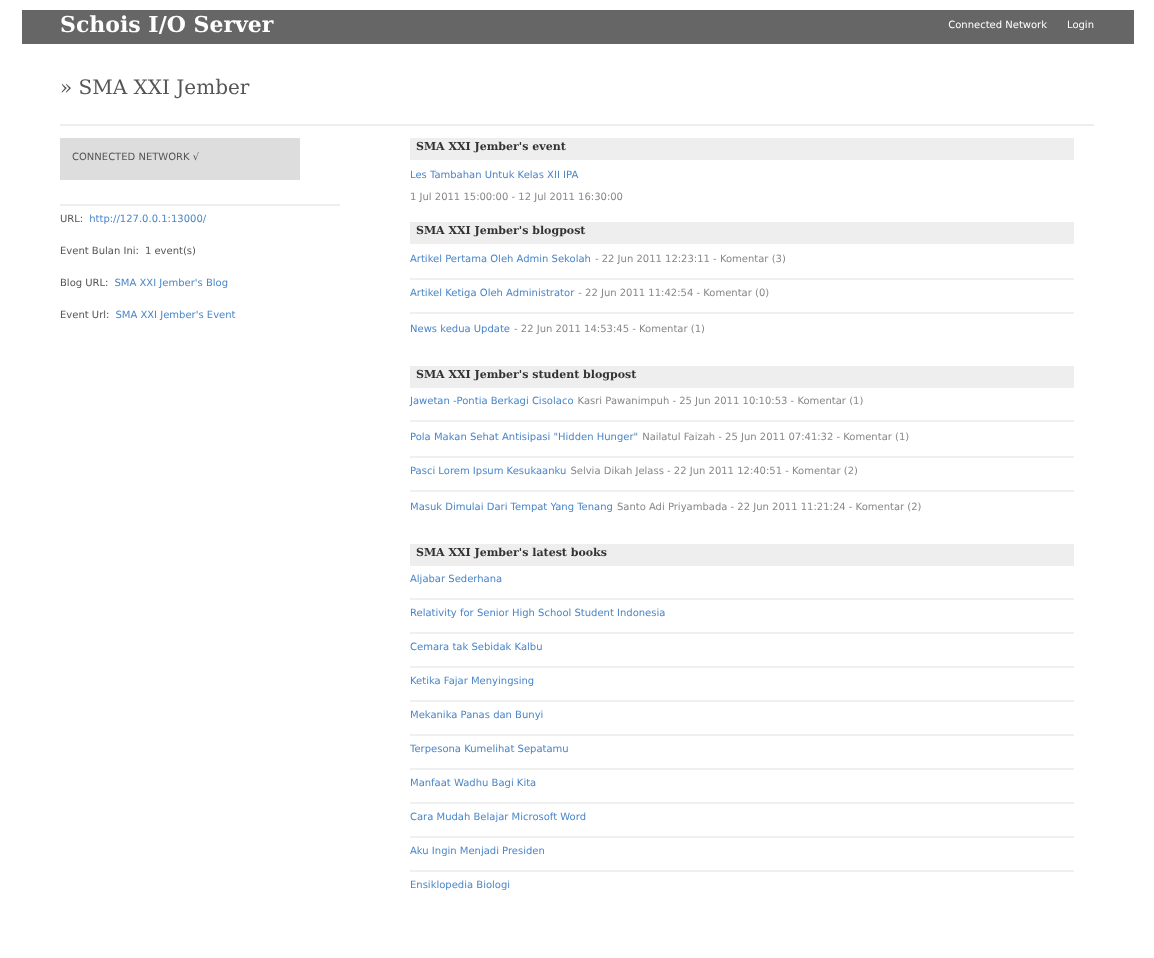  Describe the element at coordinates (155, 89) in the screenshot. I see `breadcrumb: » SMA XXI Jember` at that location.